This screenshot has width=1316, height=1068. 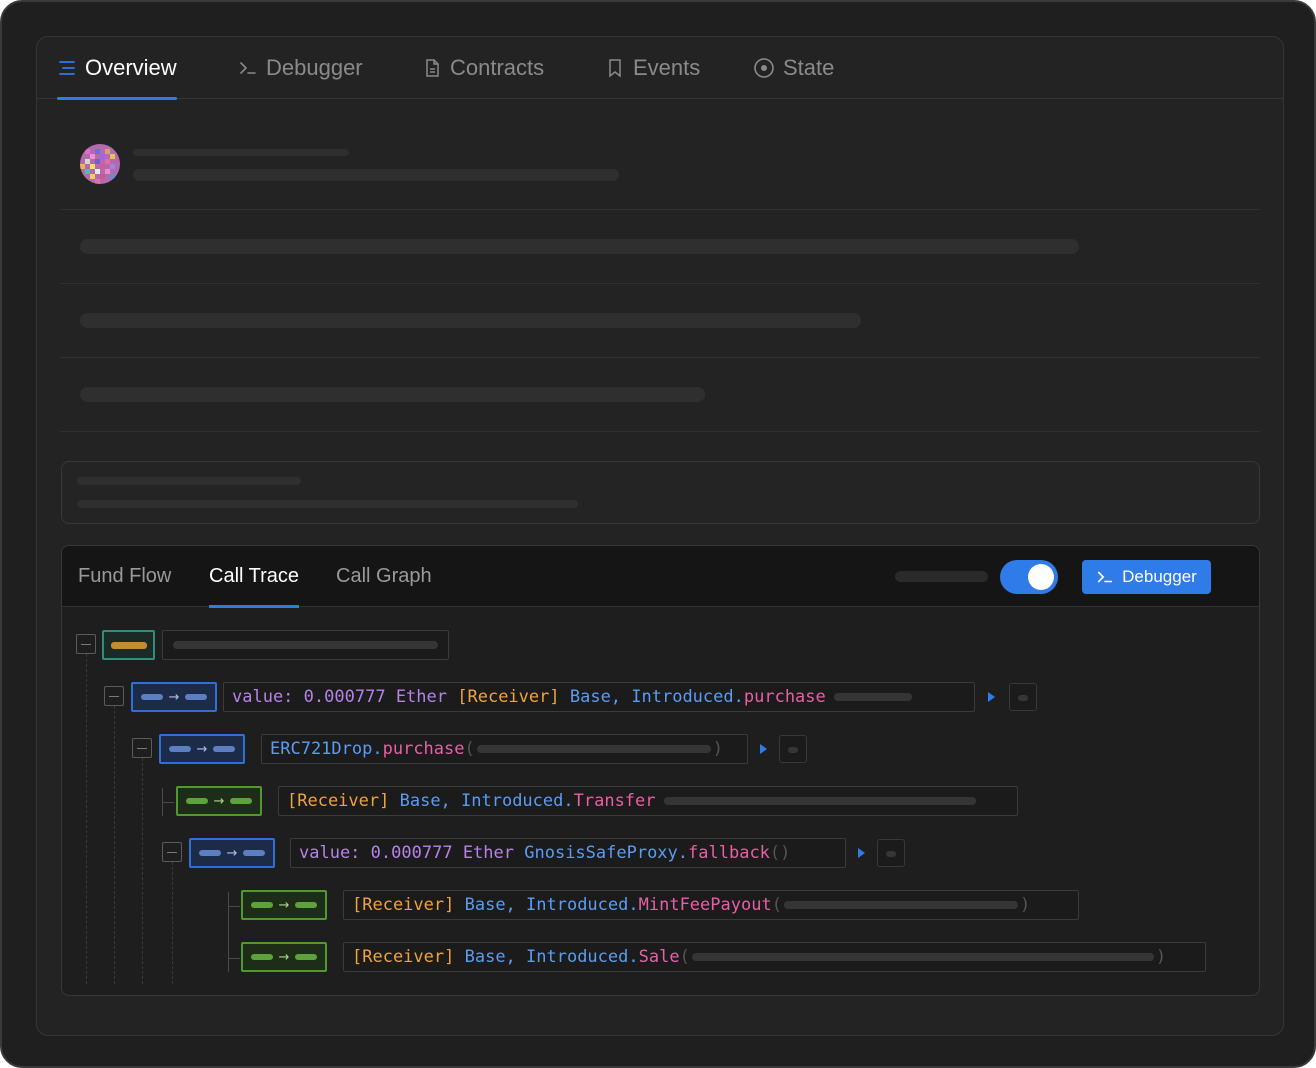 What do you see at coordinates (497, 67) in the screenshot?
I see `tab-label: Contracts` at bounding box center [497, 67].